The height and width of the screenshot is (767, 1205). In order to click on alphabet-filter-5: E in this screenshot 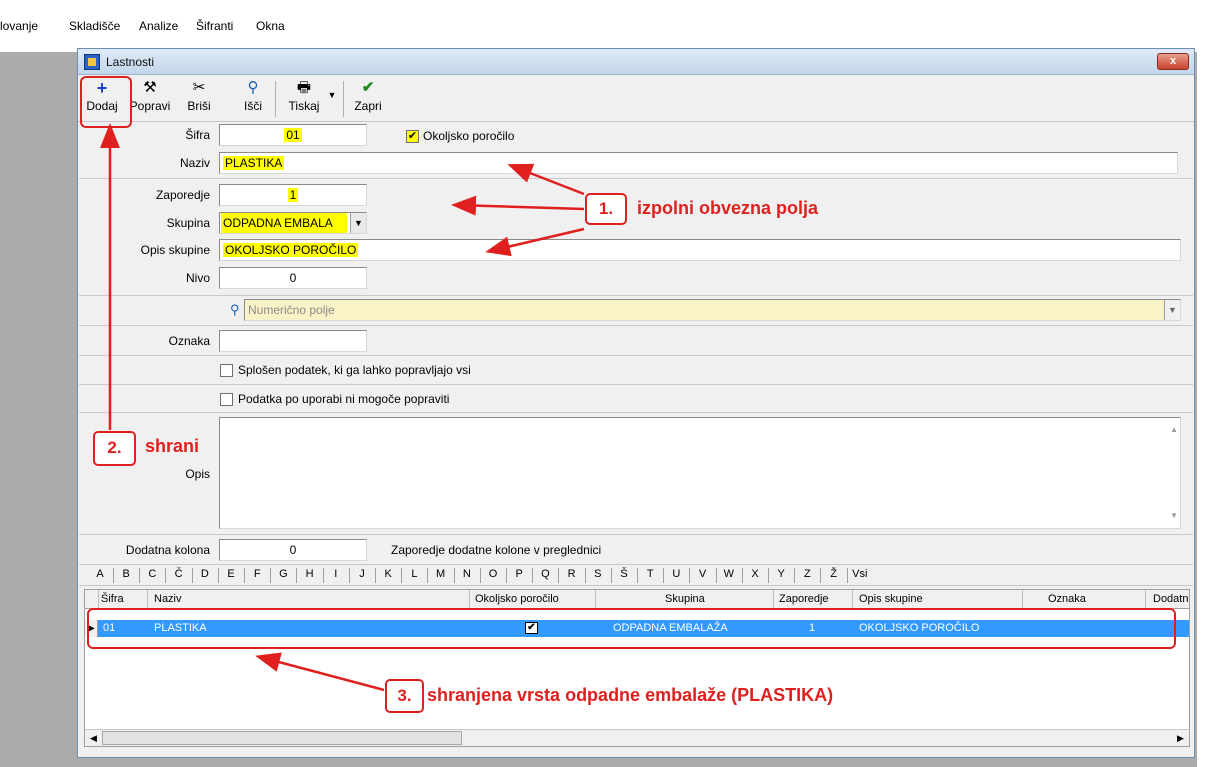, I will do `click(231, 574)`.